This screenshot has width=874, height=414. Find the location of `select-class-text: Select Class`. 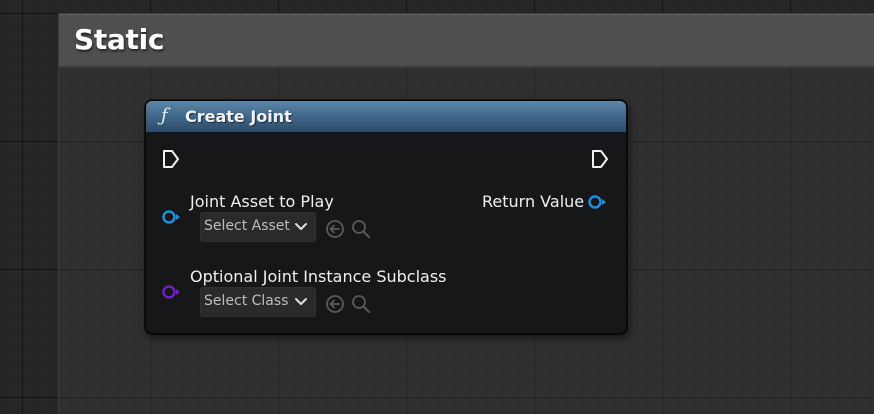

select-class-text: Select Class is located at coordinates (246, 301).